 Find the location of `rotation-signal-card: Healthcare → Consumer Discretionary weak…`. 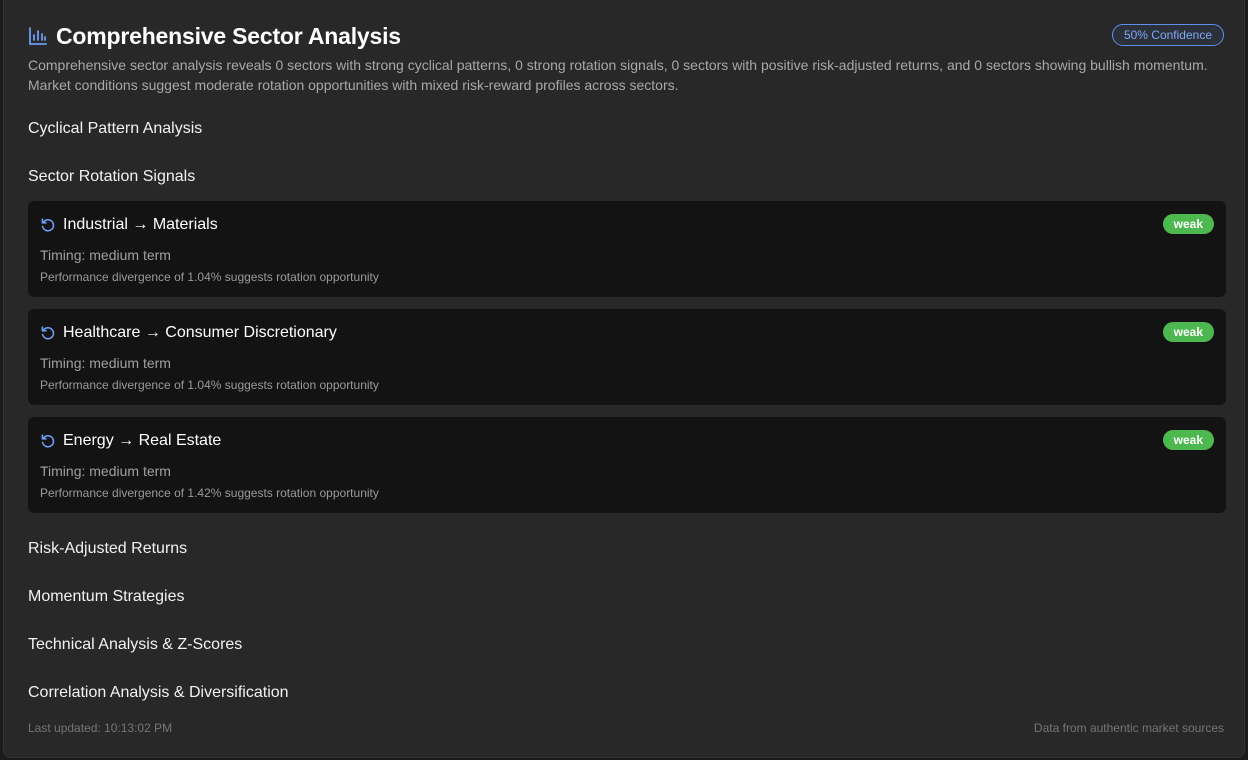

rotation-signal-card: Healthcare → Consumer Discretionary weak… is located at coordinates (627, 357).